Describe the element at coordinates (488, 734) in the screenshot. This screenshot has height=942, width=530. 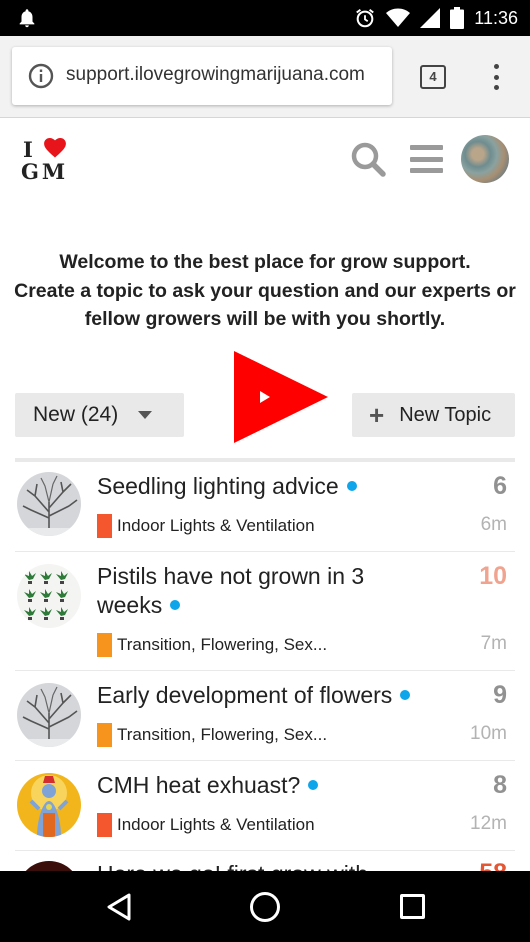
I see `topic-age: 10m` at that location.